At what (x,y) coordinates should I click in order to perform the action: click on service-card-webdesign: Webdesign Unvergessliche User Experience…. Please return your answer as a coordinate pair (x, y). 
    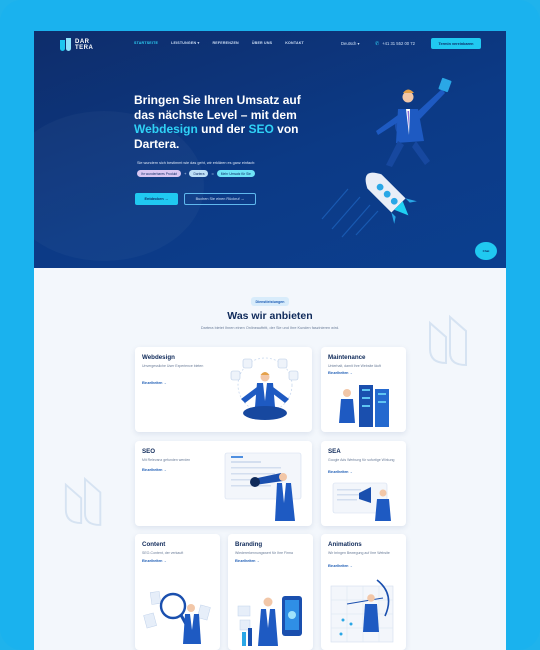
    Looking at the image, I should click on (223, 389).